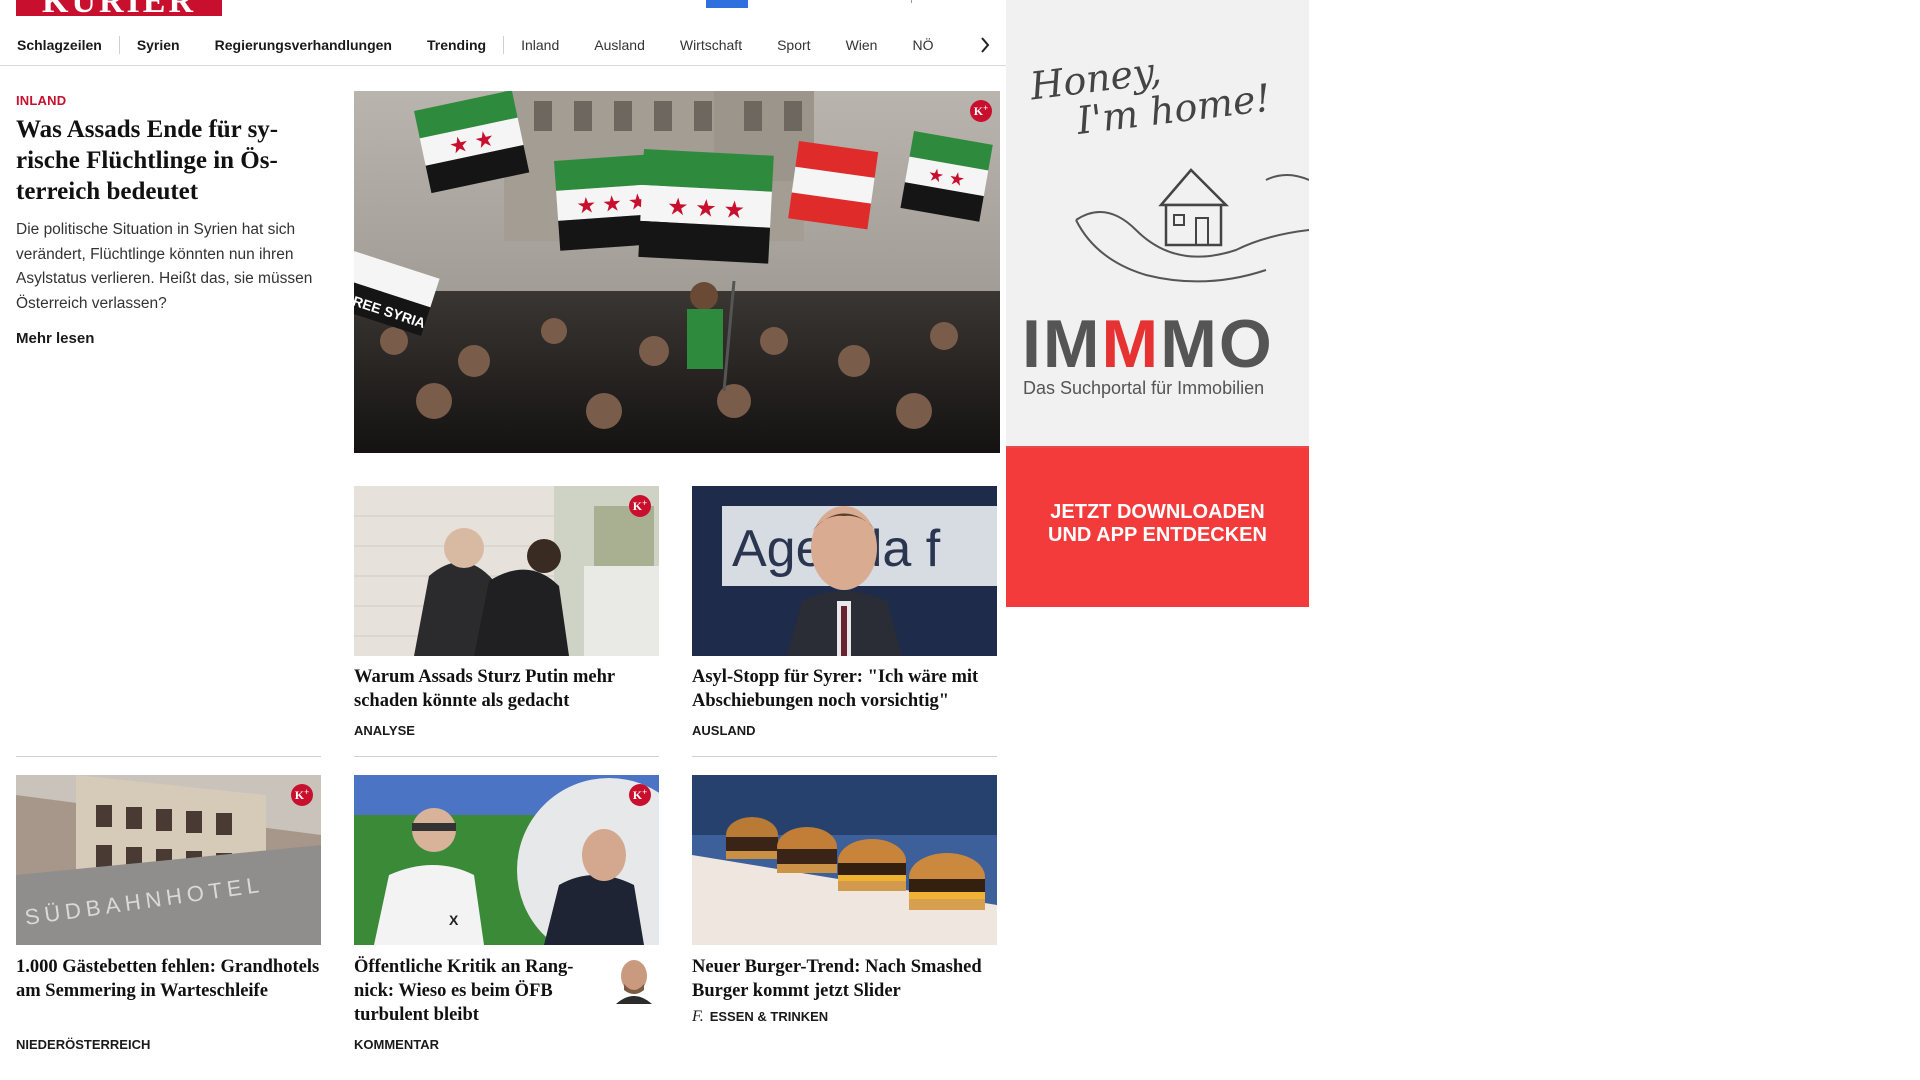 This screenshot has height=1080, width=1920. I want to click on ad-brand-logo: IMMMO, so click(1148, 344).